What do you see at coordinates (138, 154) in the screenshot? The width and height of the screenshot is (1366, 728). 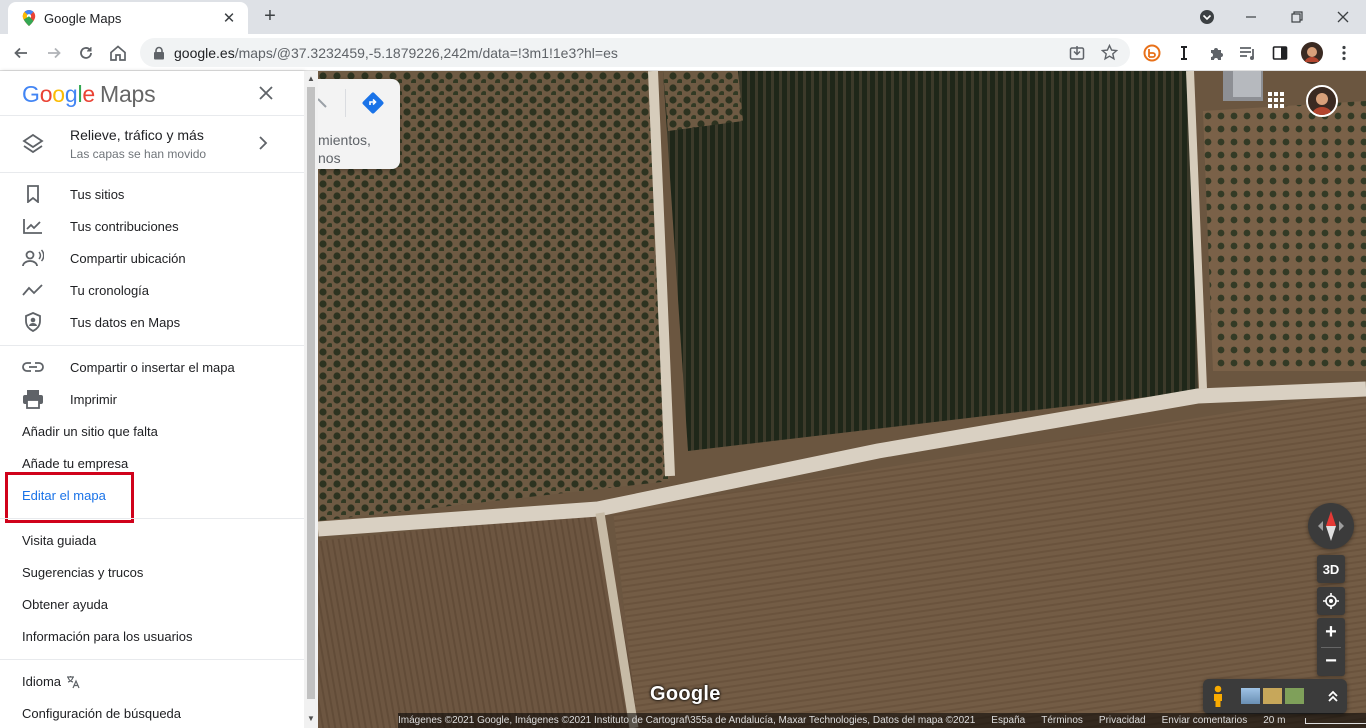 I see `layers-subtitle: Las capas se han movido` at bounding box center [138, 154].